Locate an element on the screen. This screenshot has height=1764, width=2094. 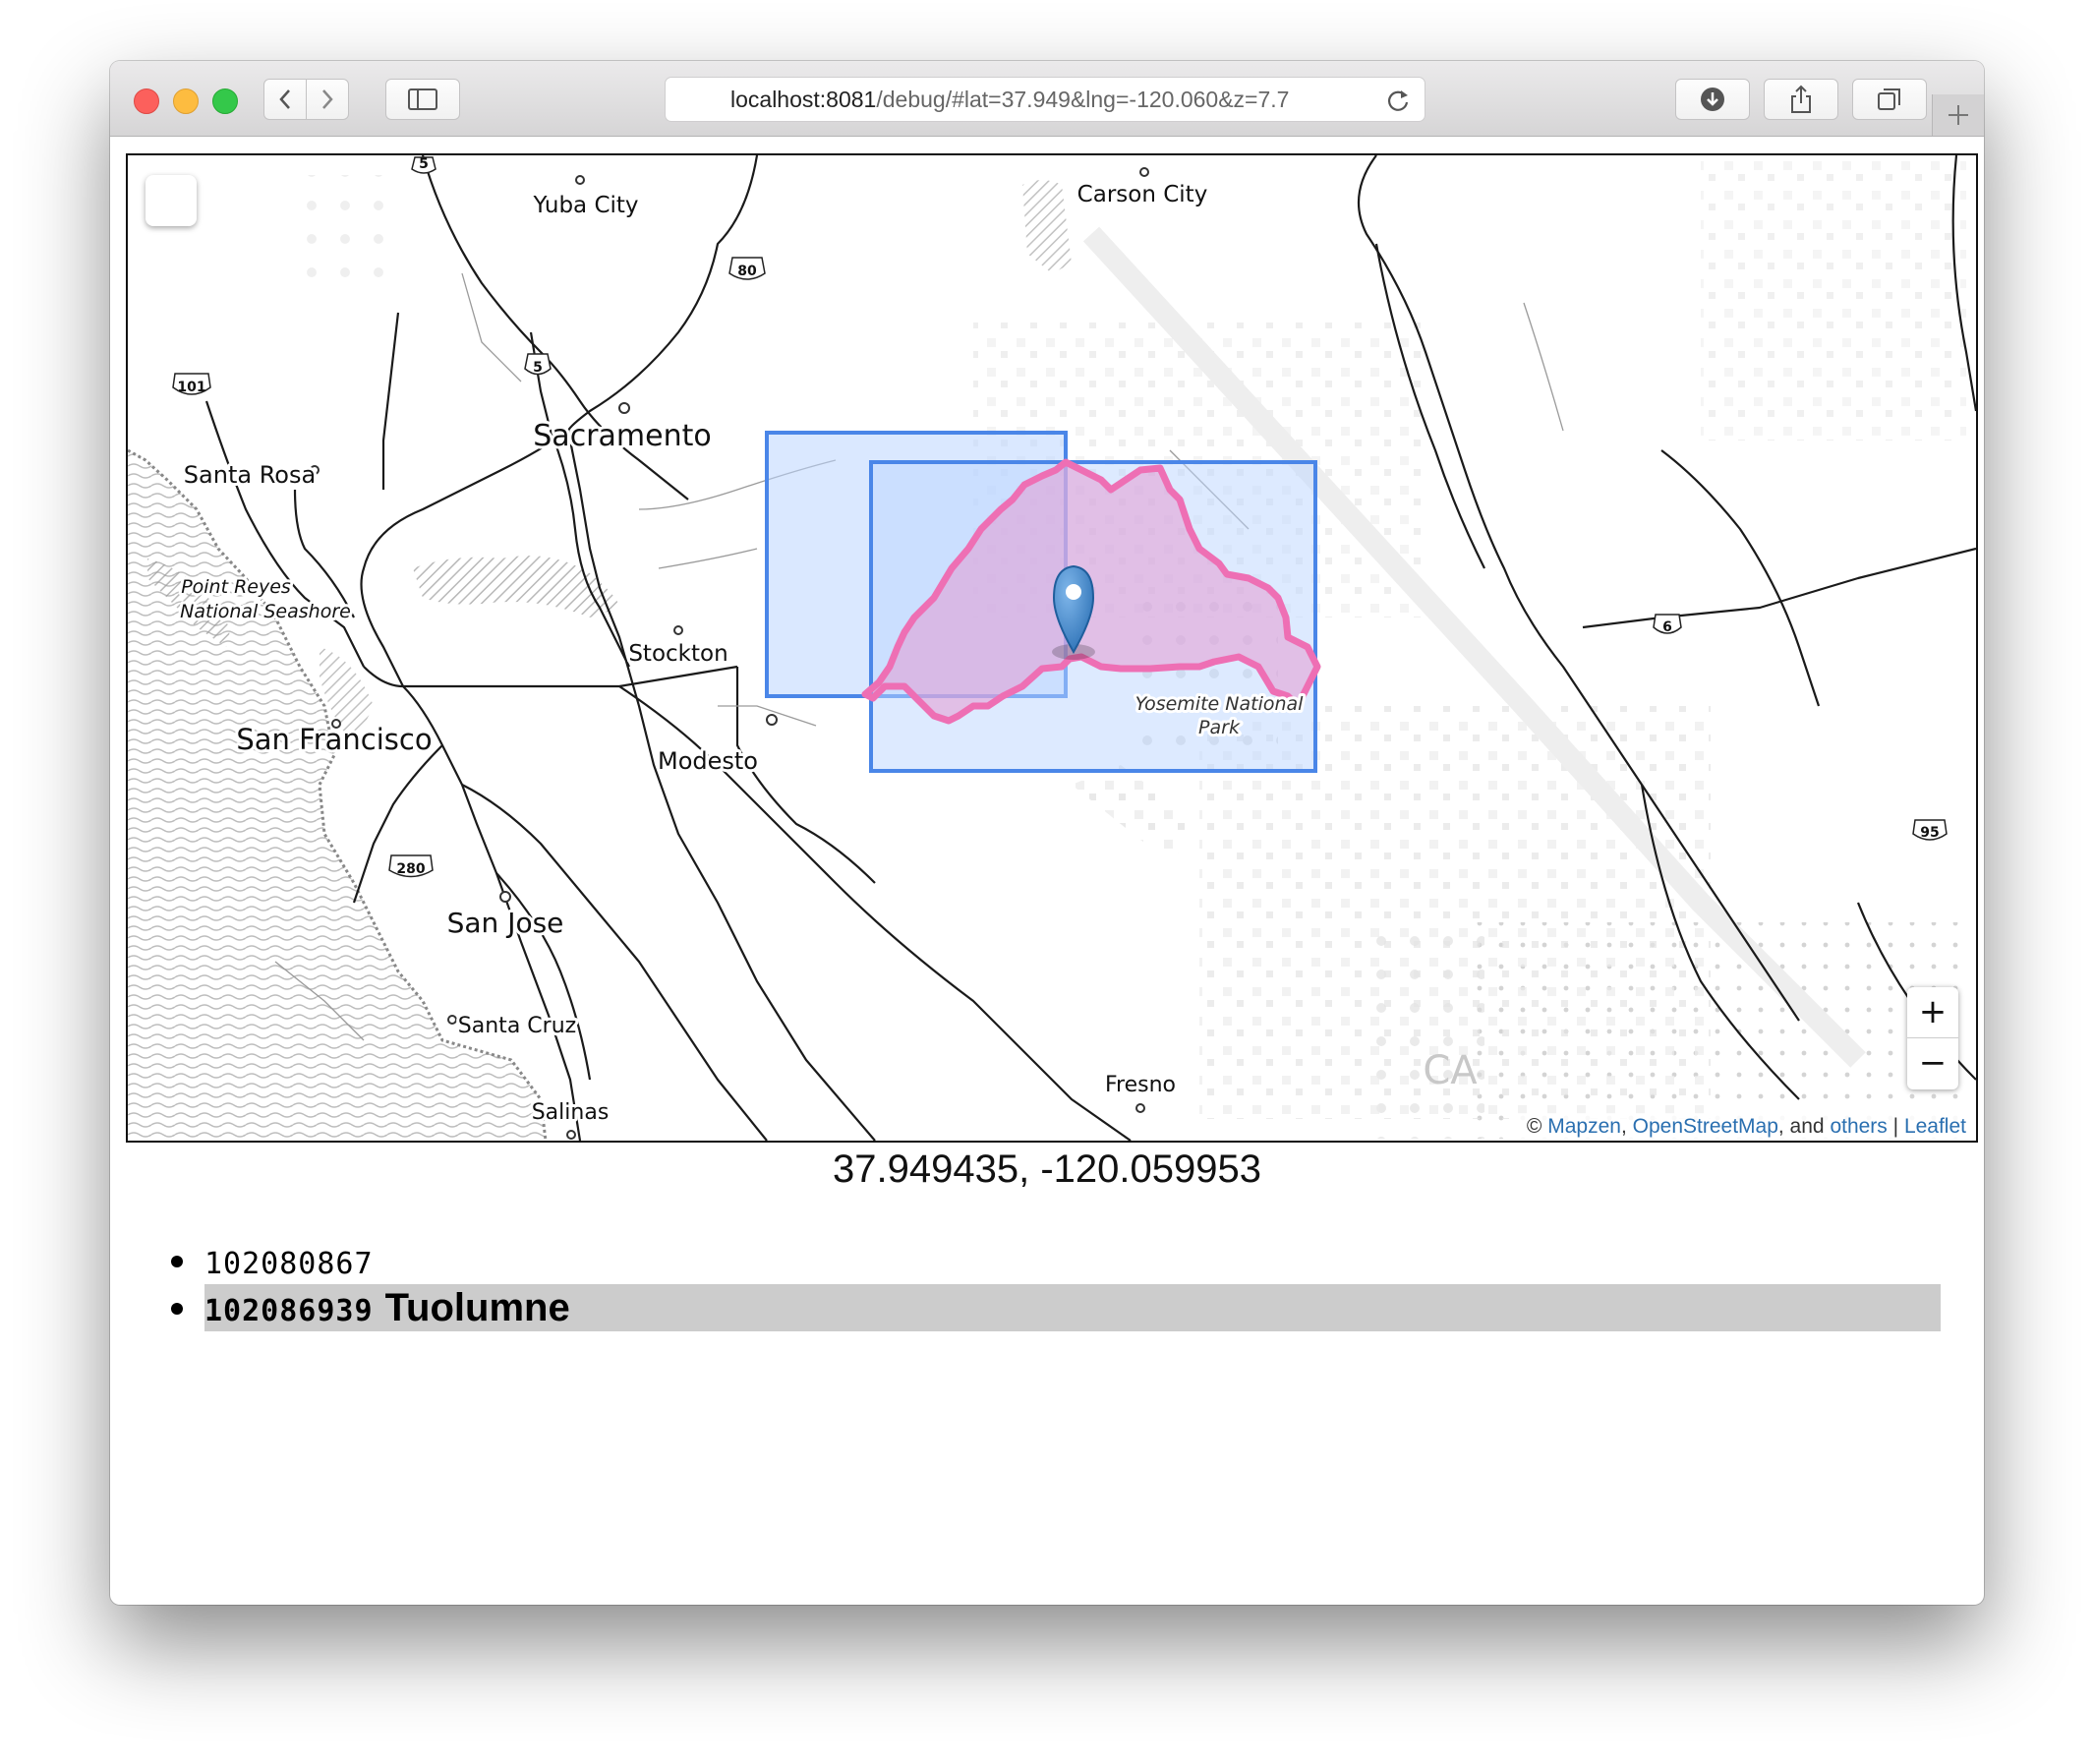
result-id: 102080867 is located at coordinates (289, 1264).